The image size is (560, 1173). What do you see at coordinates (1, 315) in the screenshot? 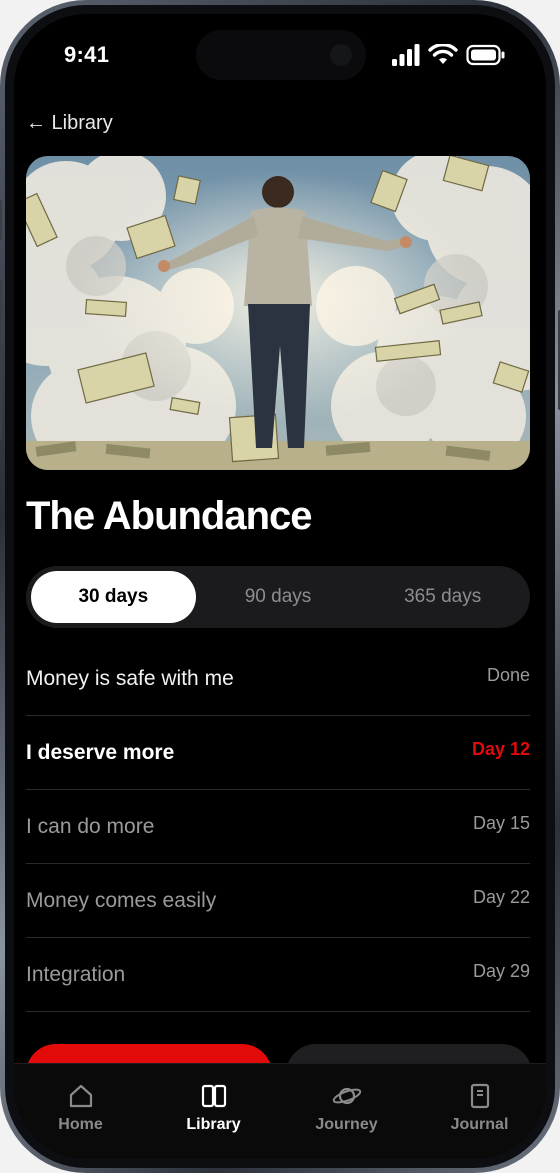
I see `volume-up-button` at bounding box center [1, 315].